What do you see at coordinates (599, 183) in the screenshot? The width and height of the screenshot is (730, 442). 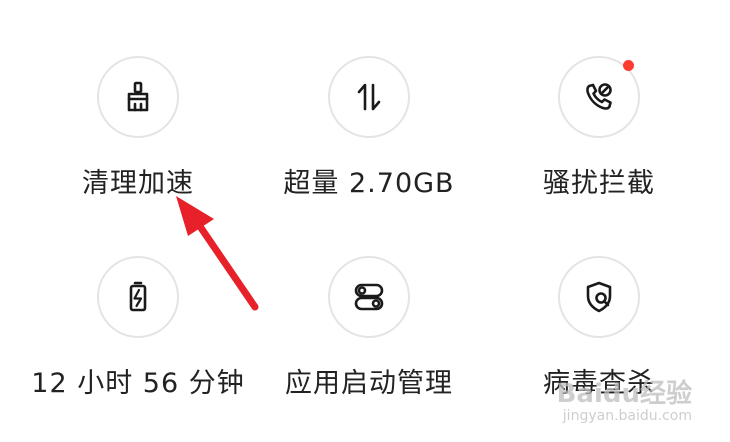 I see `harassment-block-label: 骚扰拦截` at bounding box center [599, 183].